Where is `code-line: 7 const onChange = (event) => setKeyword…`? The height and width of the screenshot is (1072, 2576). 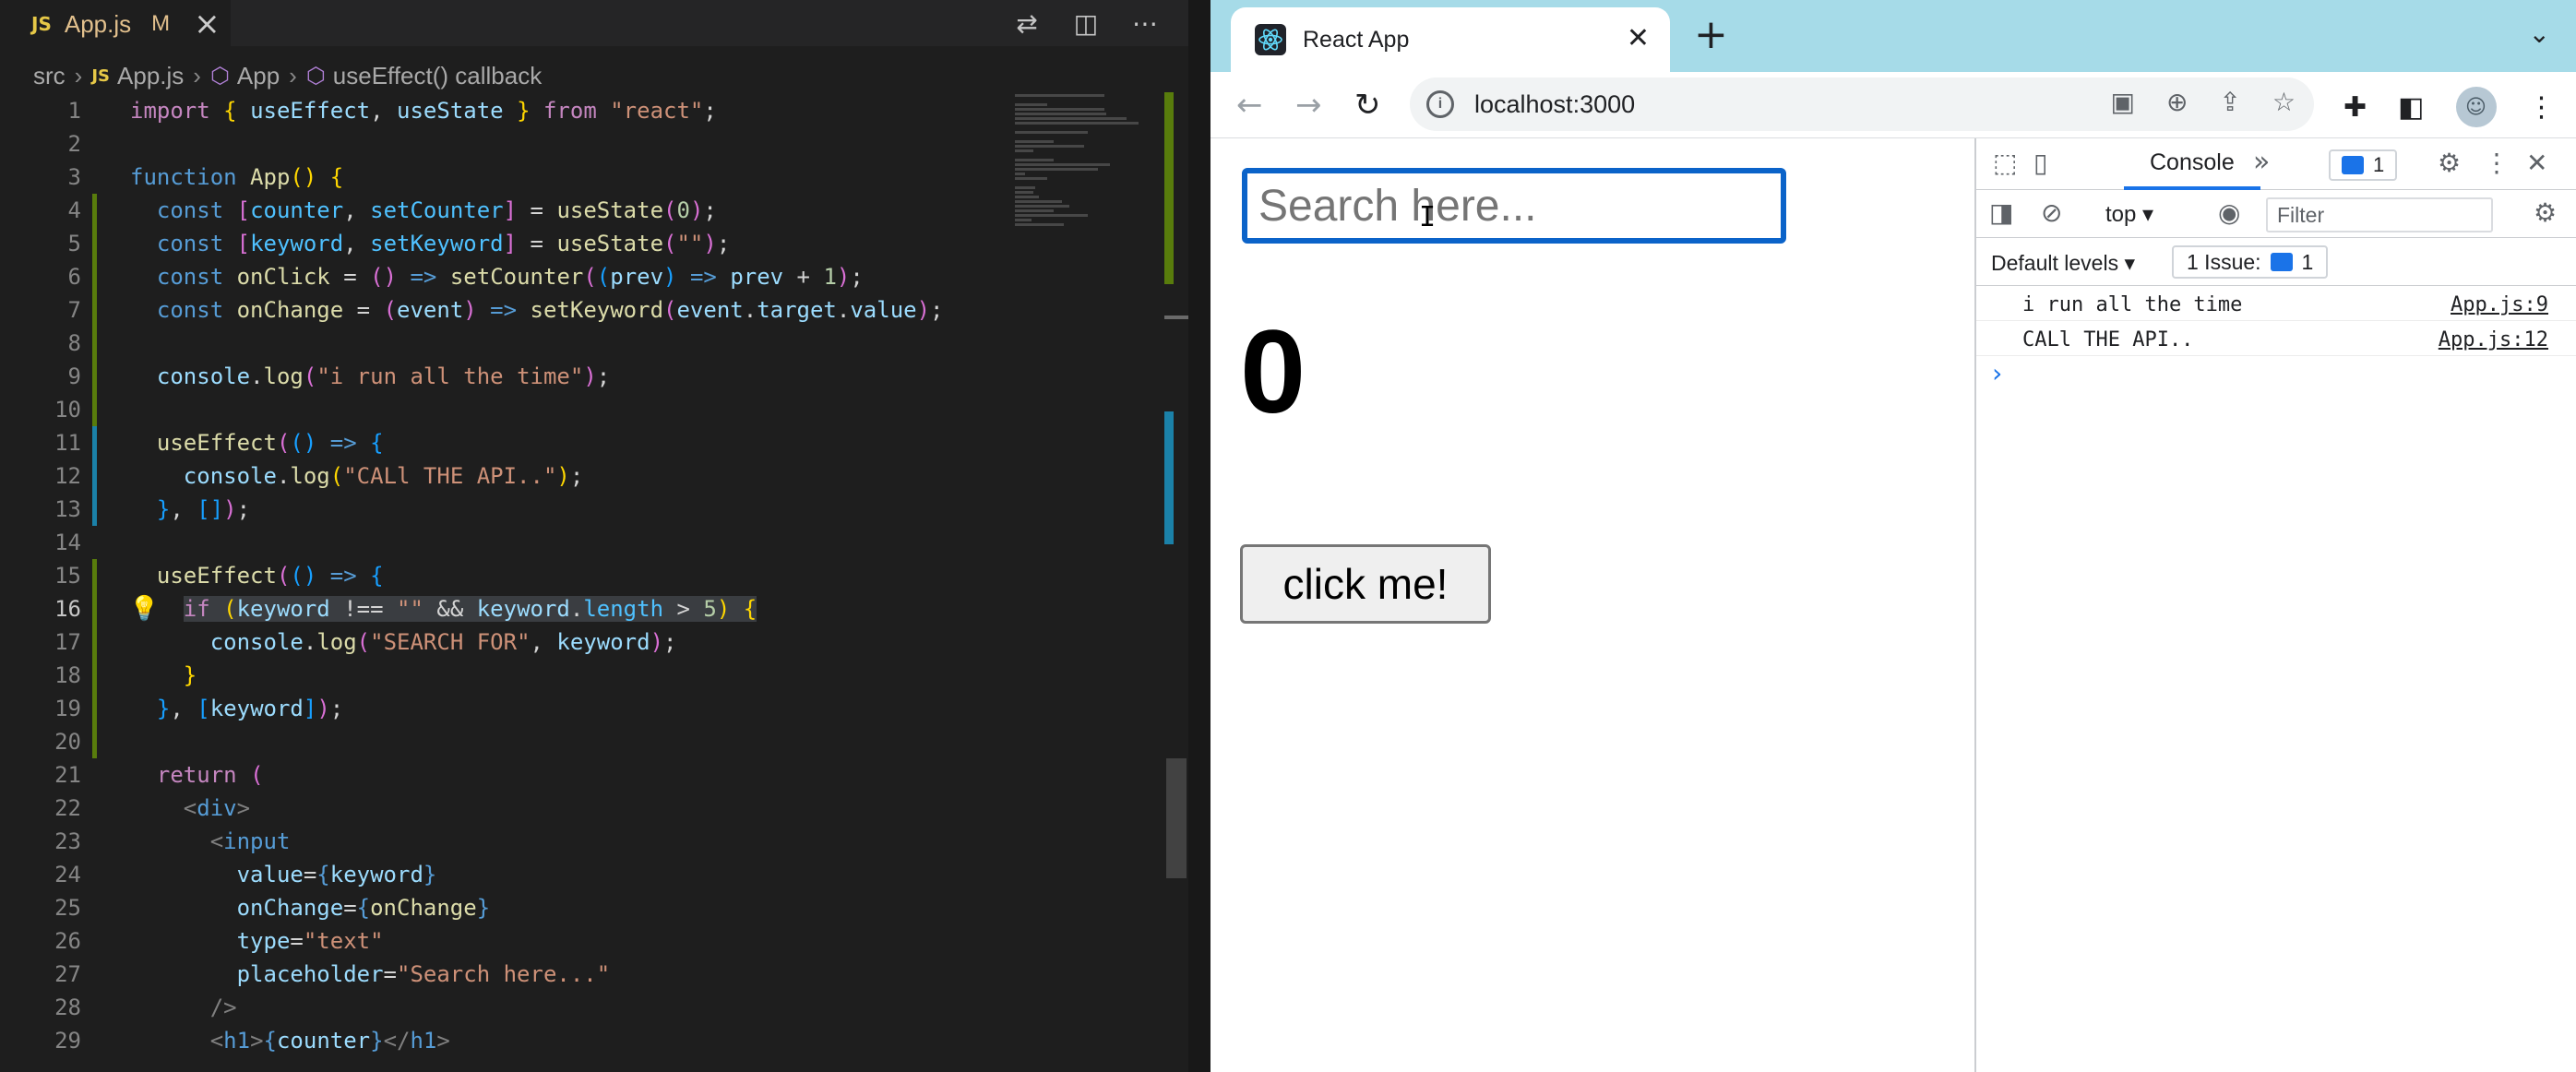
code-line: 7 const onChange = (event) => setKeyword… is located at coordinates (508, 310).